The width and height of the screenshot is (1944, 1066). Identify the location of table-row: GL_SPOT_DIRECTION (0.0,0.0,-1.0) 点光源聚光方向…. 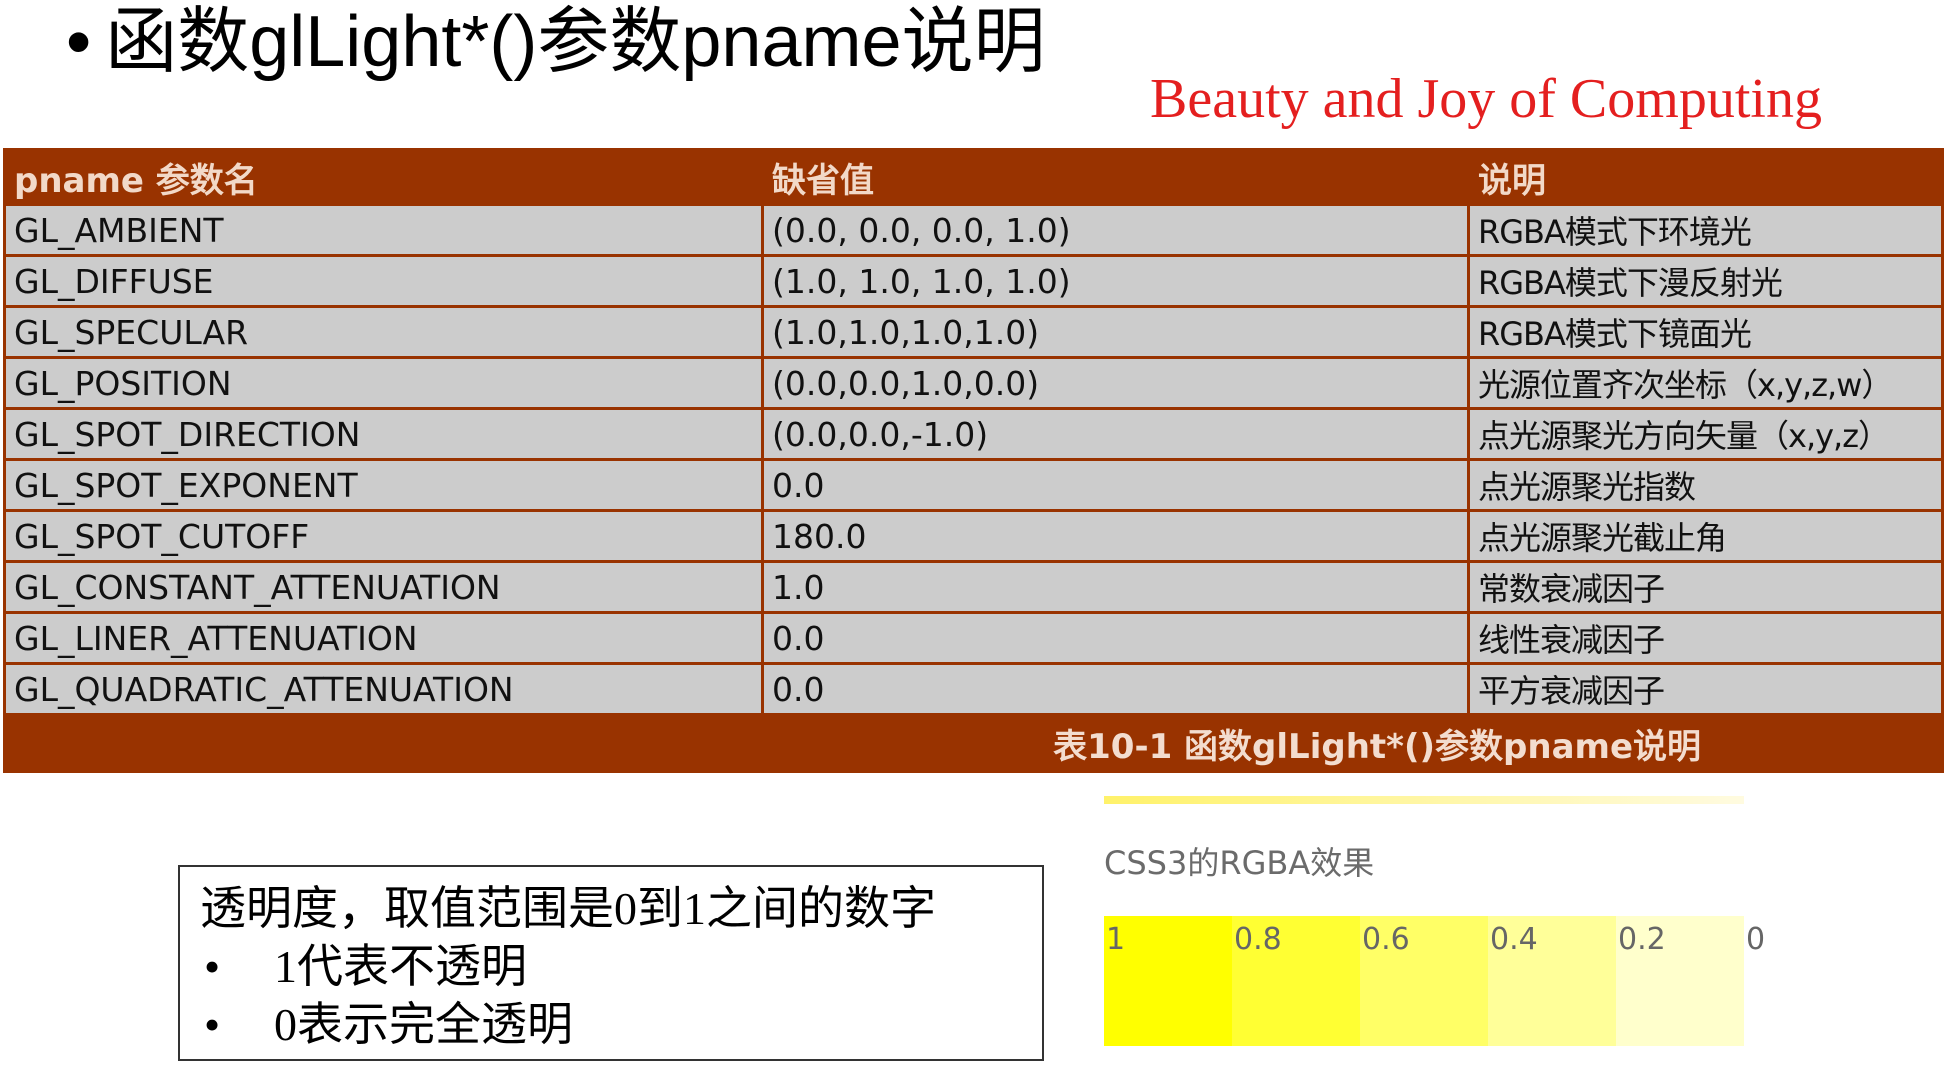
(973, 434).